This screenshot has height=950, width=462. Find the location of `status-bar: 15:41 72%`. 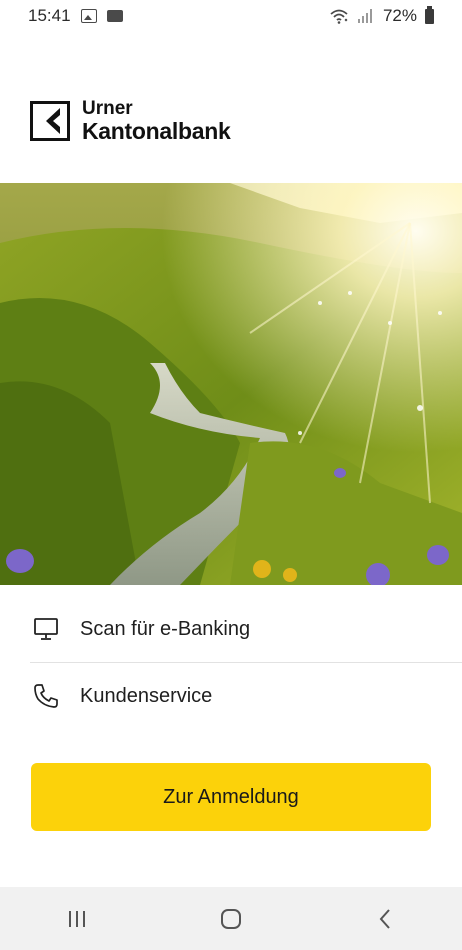

status-bar: 15:41 72% is located at coordinates (231, 16).